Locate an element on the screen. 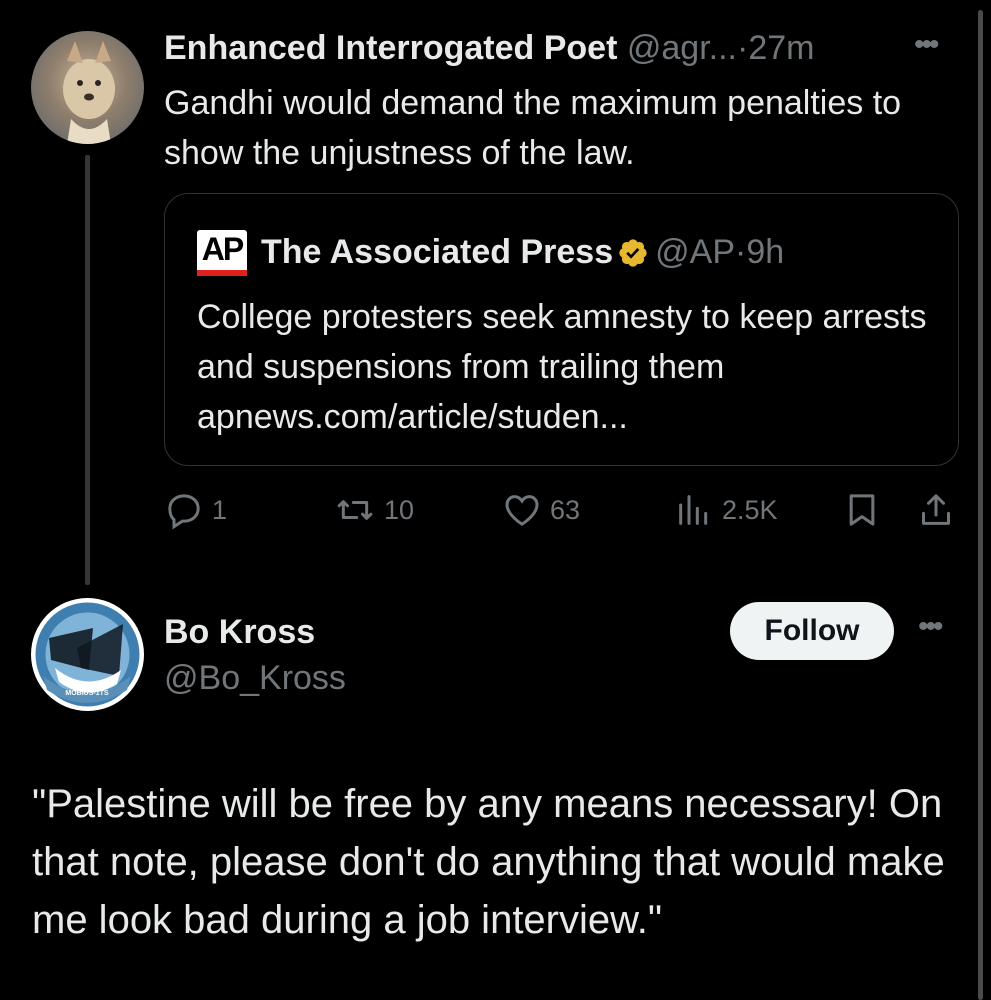 The width and height of the screenshot is (991, 1000). share-button is located at coordinates (936, 510).